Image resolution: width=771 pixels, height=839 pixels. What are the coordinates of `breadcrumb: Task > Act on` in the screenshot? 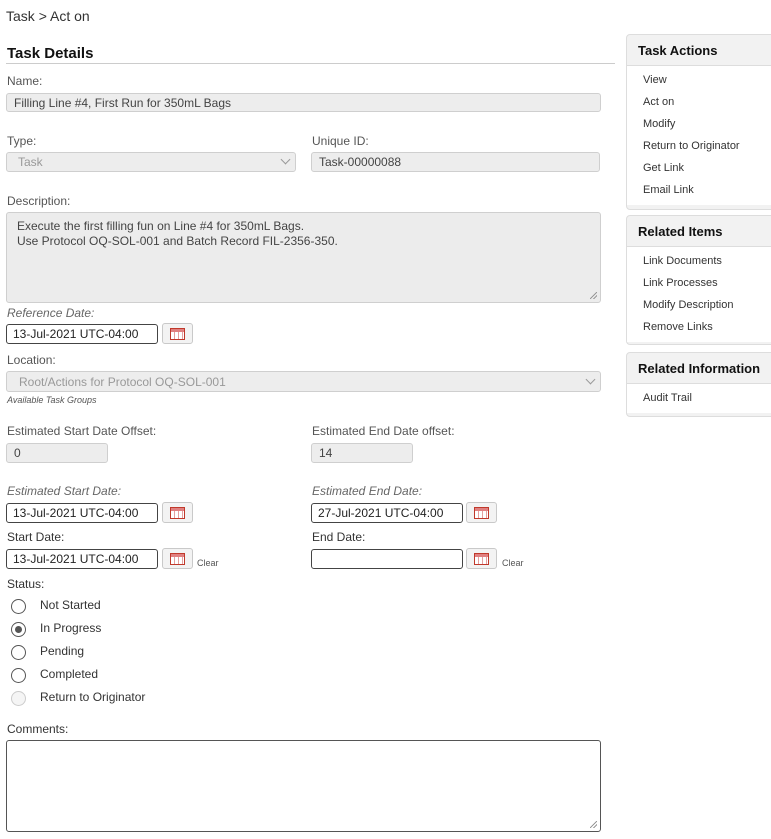 It's located at (48, 16).